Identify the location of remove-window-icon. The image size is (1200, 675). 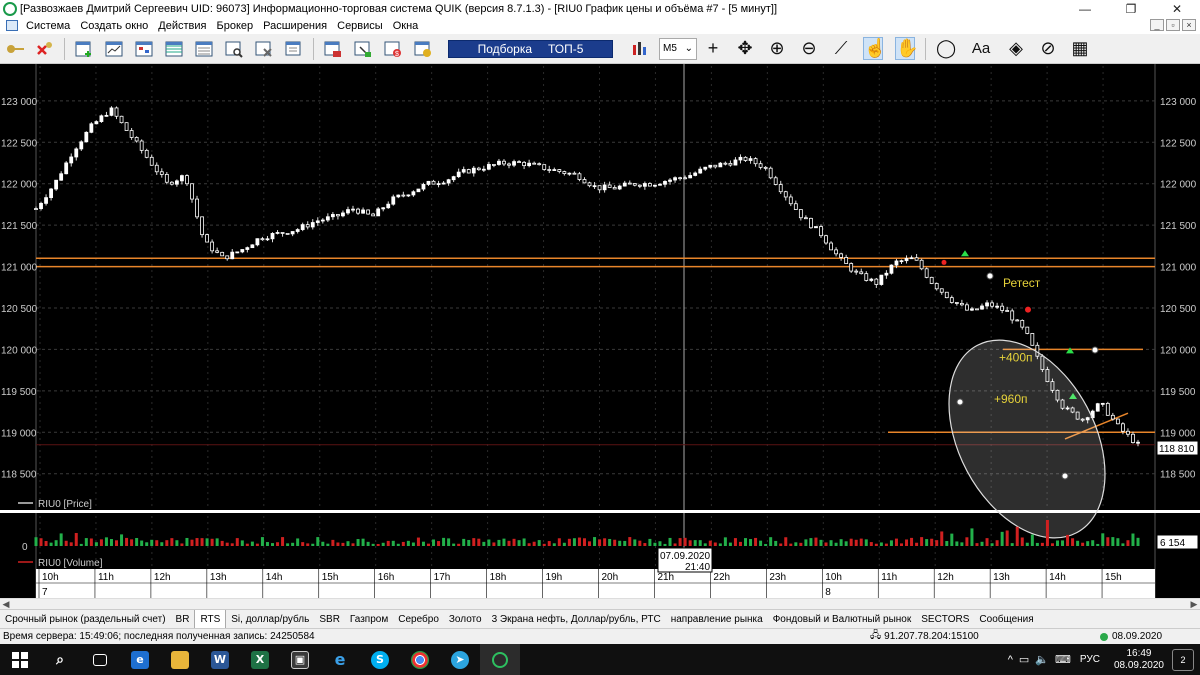
(264, 49).